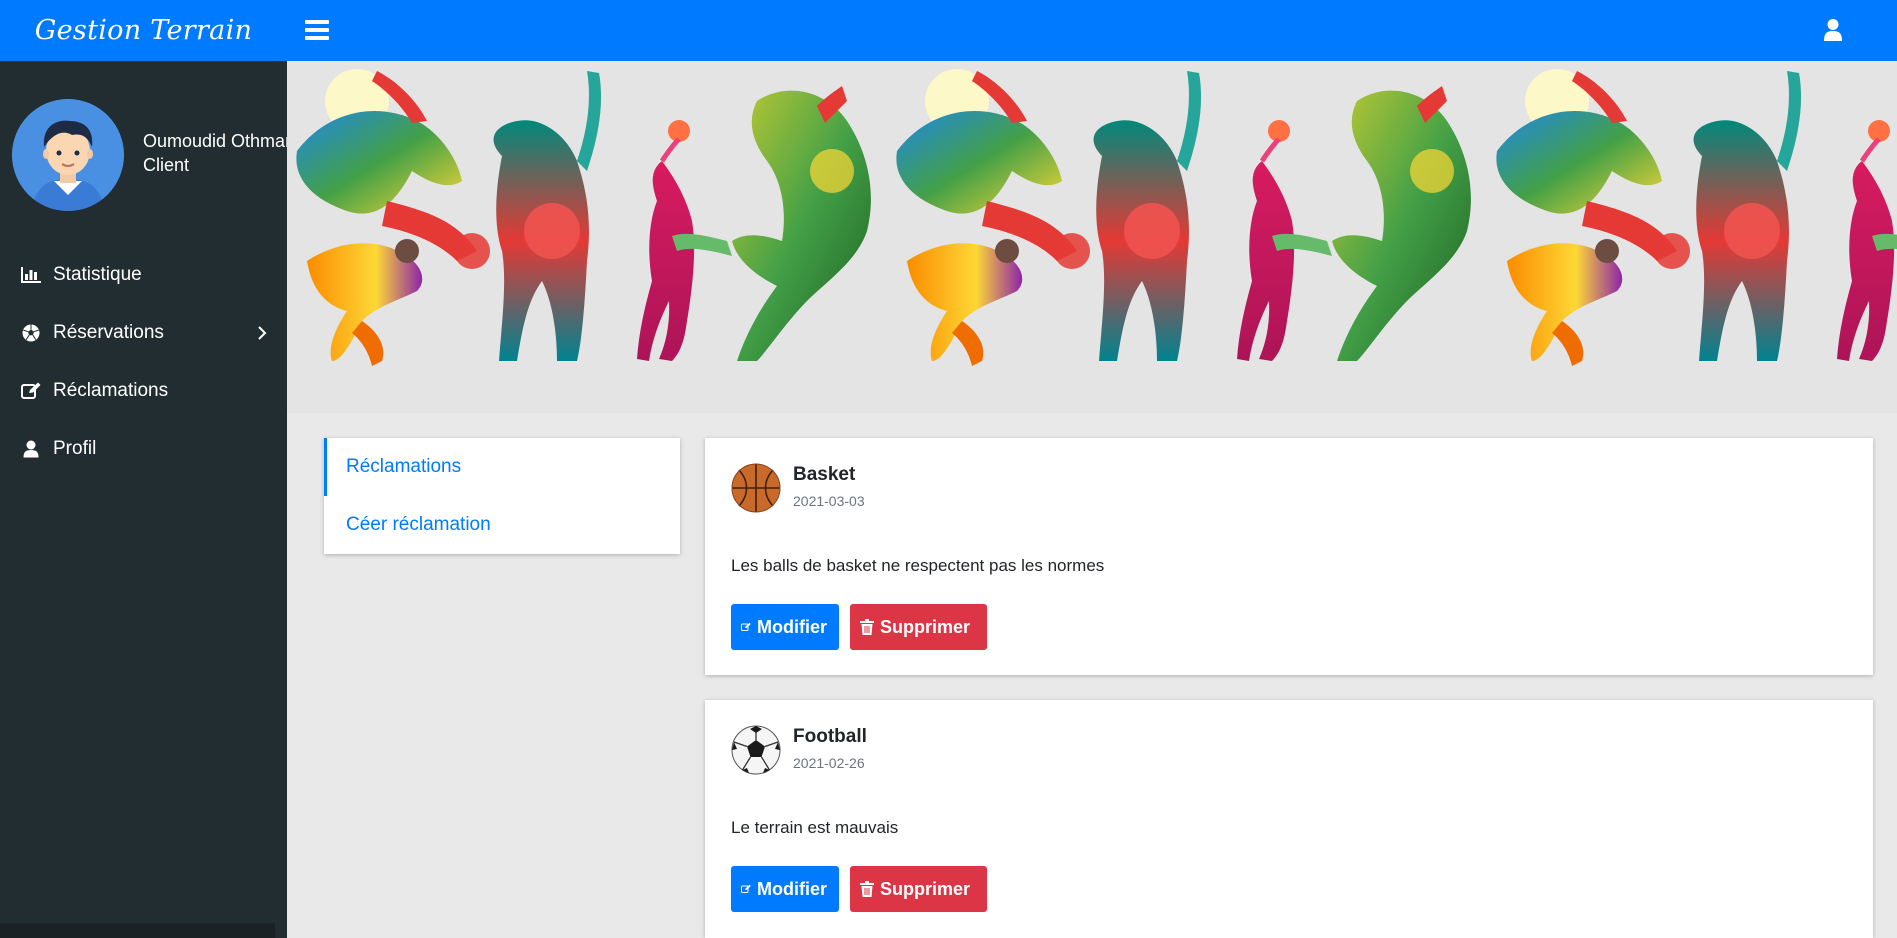  Describe the element at coordinates (166, 165) in the screenshot. I see `user-role: Client` at that location.